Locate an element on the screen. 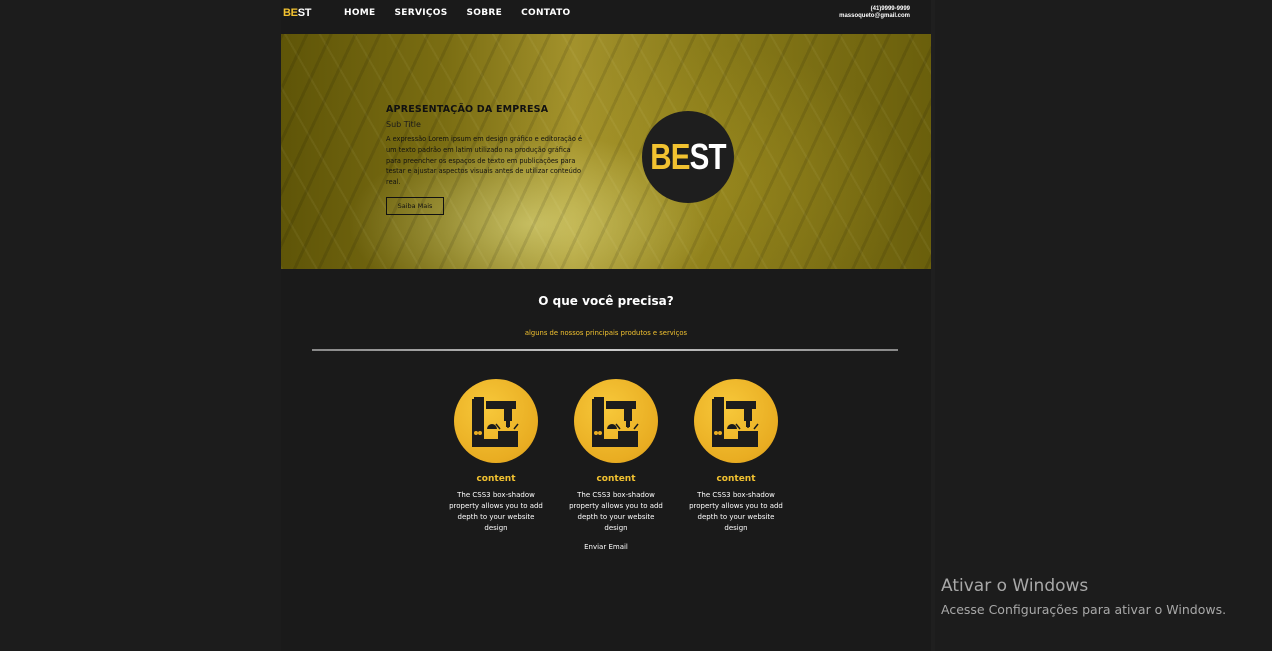 The image size is (1272, 651). contact-info: (41)9999-9999 massoqueto@gmail.com is located at coordinates (874, 13).